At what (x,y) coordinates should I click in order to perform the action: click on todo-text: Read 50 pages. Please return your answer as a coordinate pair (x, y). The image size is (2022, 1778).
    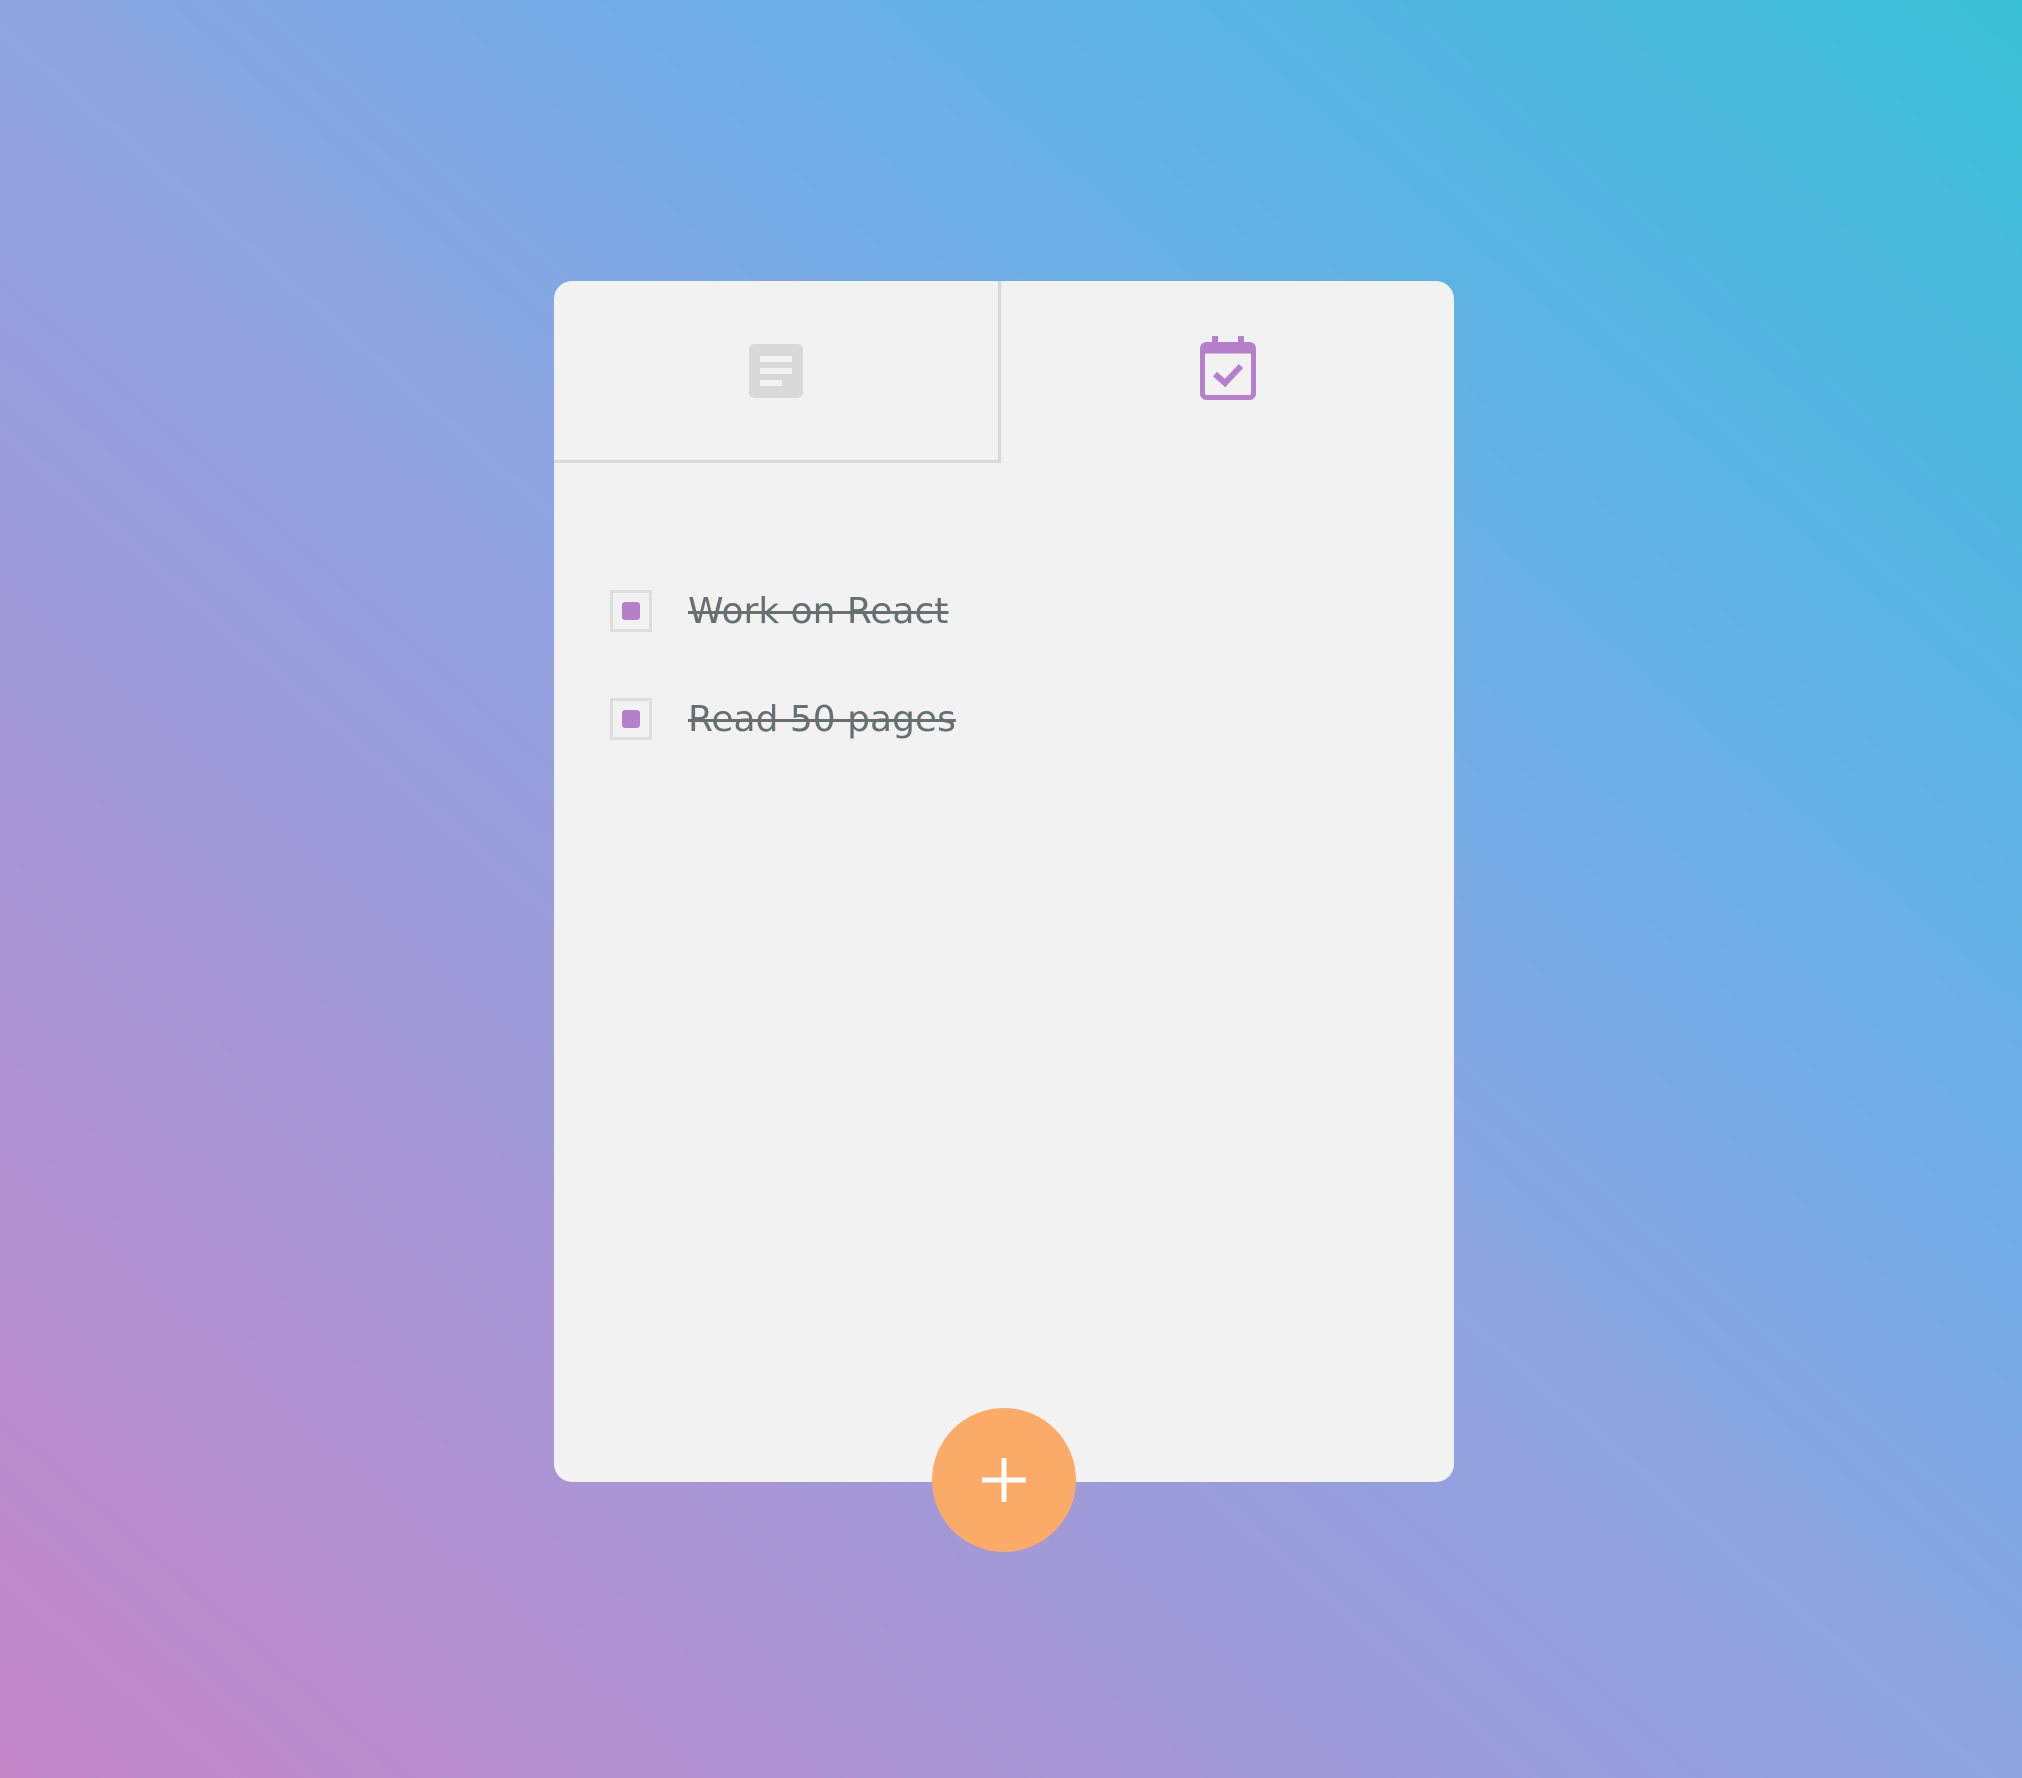
    Looking at the image, I should click on (822, 719).